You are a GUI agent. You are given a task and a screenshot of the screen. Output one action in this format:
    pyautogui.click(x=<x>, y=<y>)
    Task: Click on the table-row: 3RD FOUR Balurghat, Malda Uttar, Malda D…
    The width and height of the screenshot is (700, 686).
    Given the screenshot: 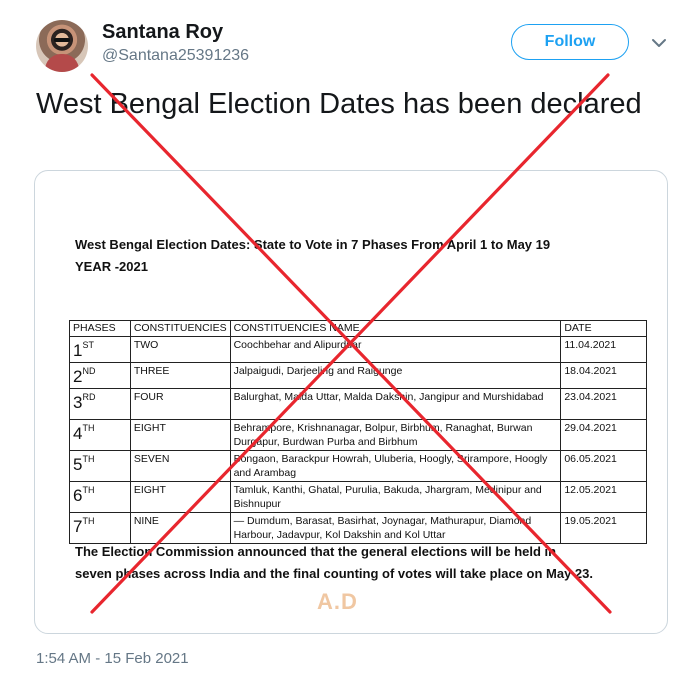 What is the action you would take?
    pyautogui.click(x=358, y=404)
    